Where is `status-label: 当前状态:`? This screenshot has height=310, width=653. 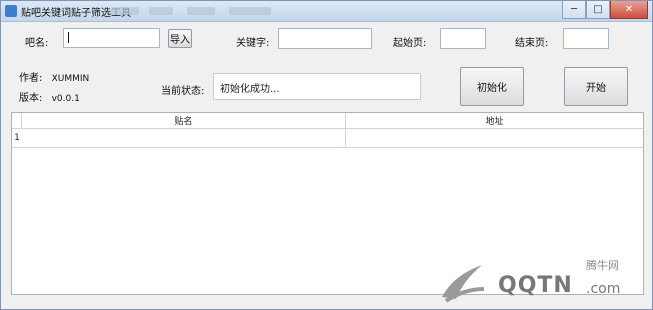
status-label: 当前状态: is located at coordinates (183, 91).